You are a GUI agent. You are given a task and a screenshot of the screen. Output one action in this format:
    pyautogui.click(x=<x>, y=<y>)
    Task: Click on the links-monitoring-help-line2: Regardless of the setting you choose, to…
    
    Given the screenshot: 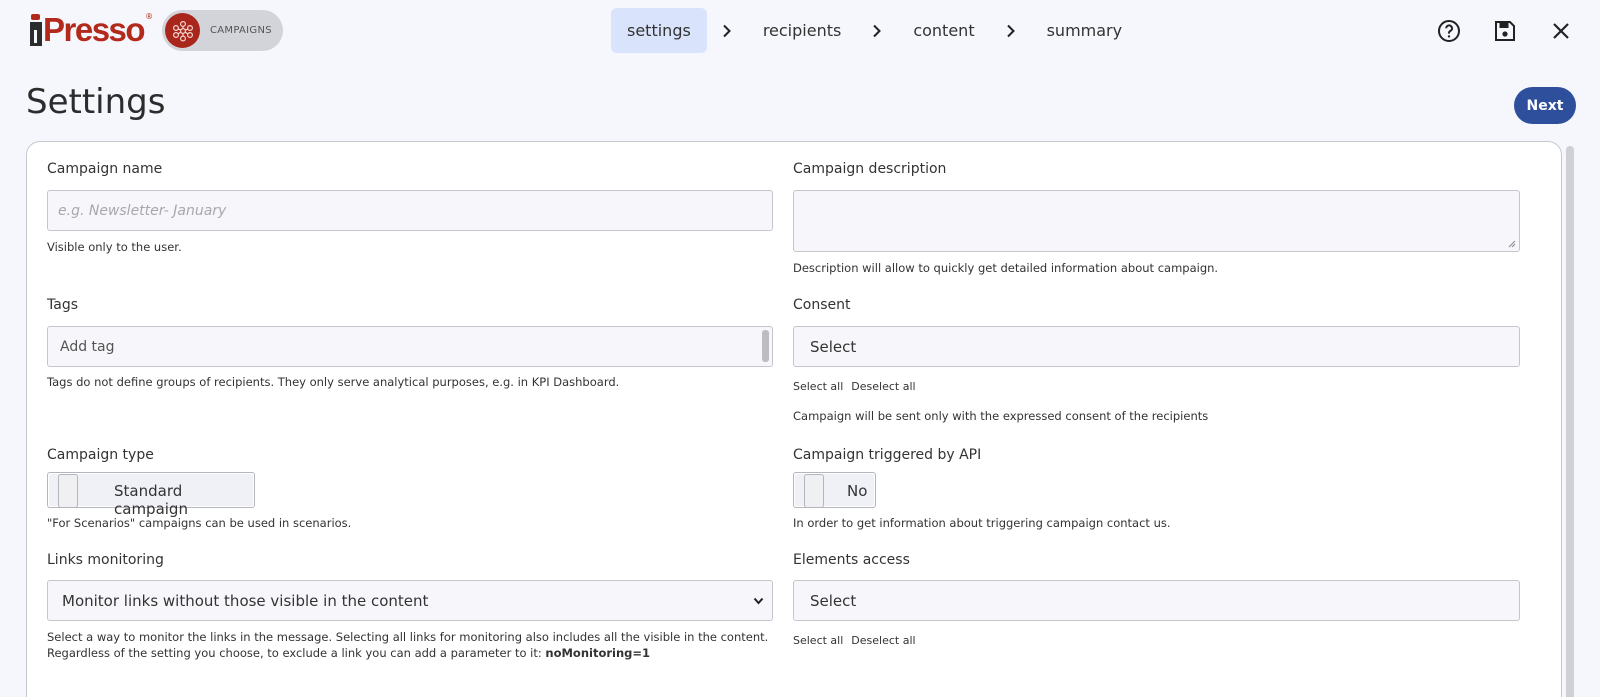 What is the action you would take?
    pyautogui.click(x=417, y=653)
    